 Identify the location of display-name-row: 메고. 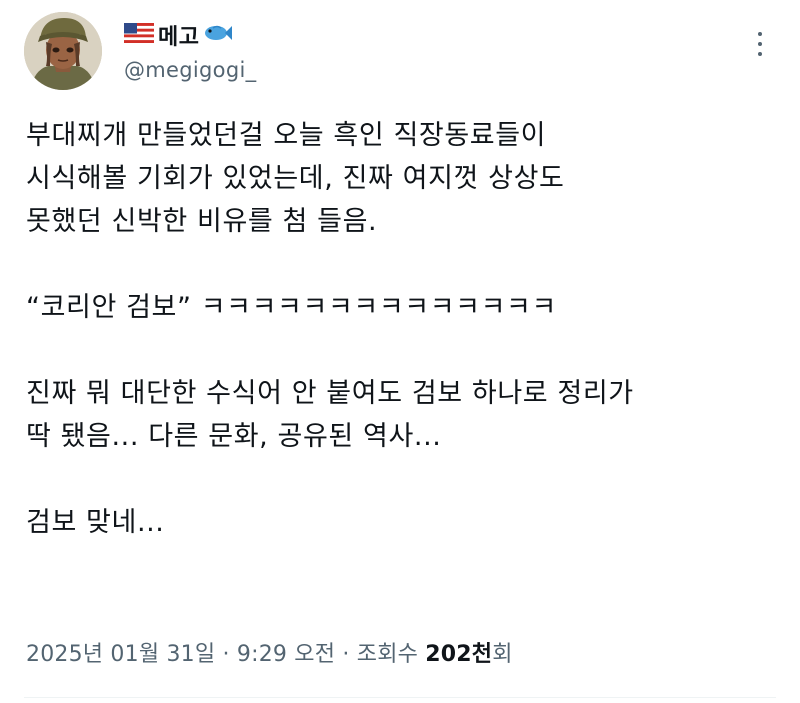
(190, 35).